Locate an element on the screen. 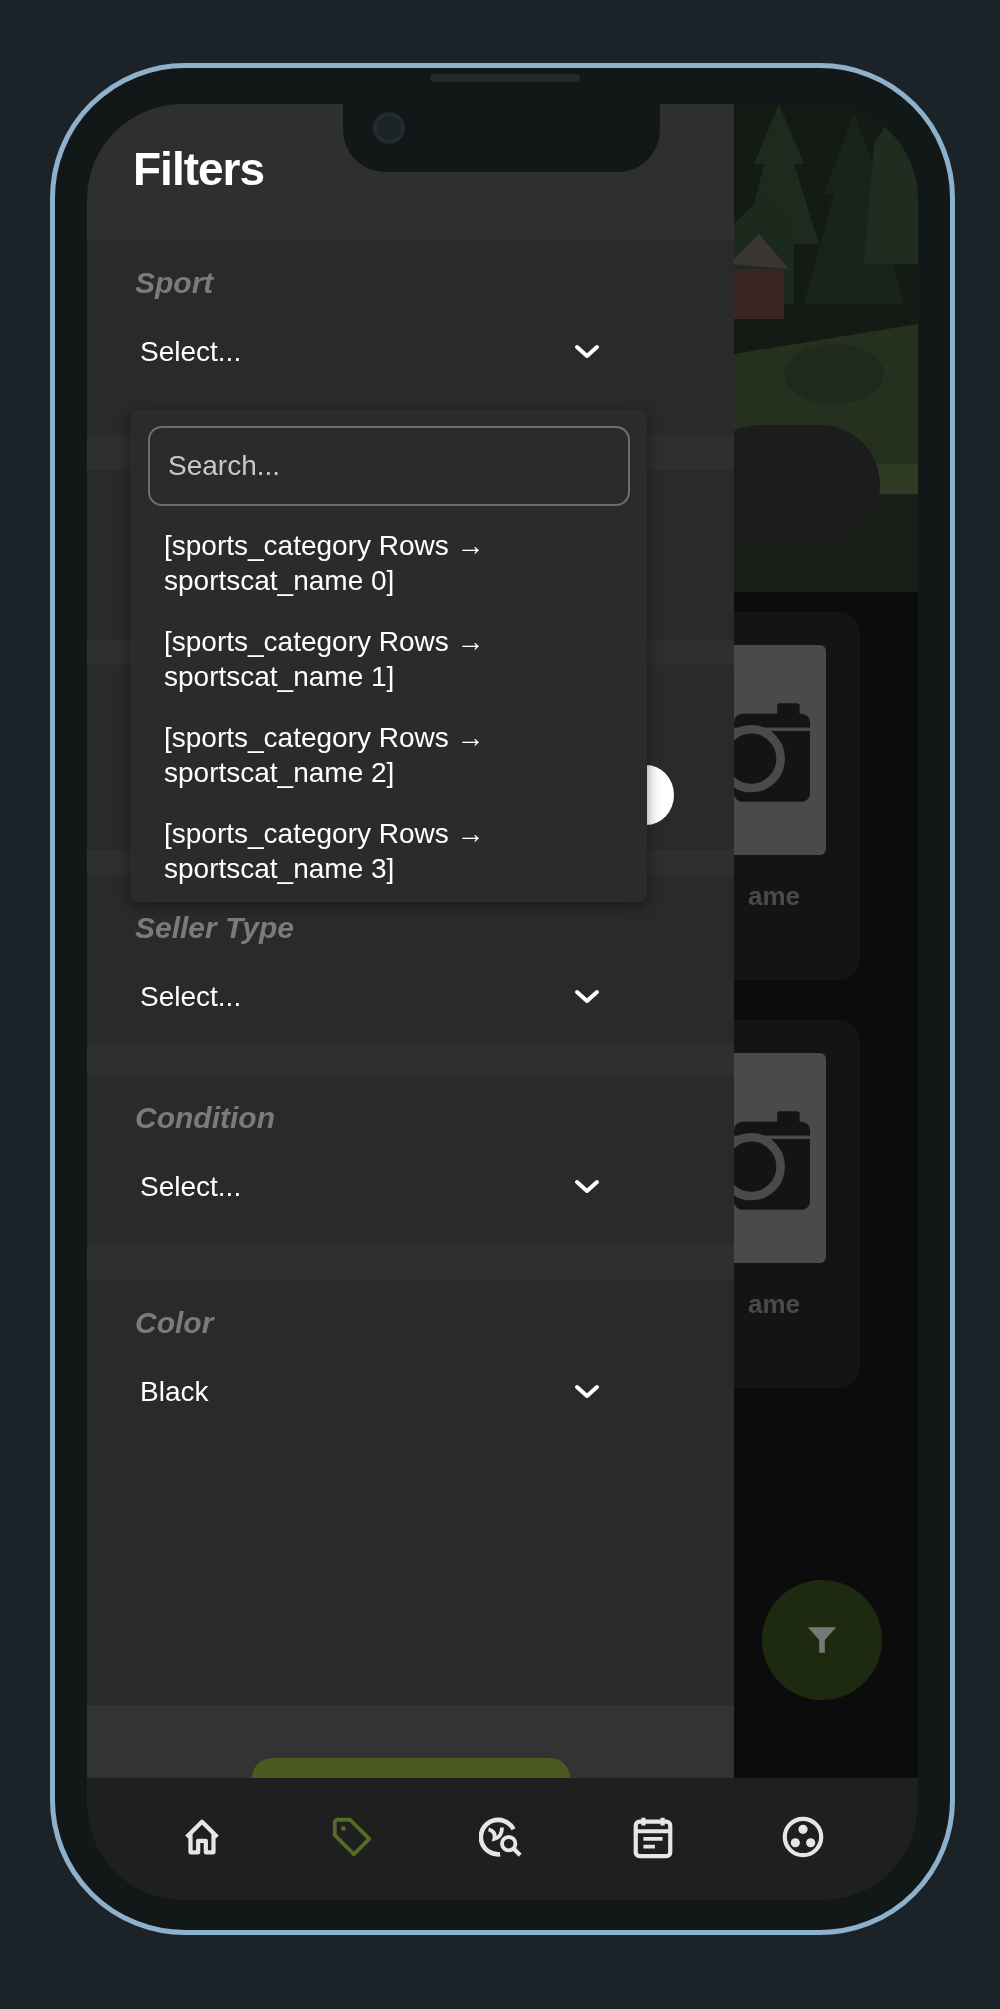 This screenshot has height=2009, width=1000. dropdown-option: [sports_category Rows → sportscat_name 3] is located at coordinates (388, 851).